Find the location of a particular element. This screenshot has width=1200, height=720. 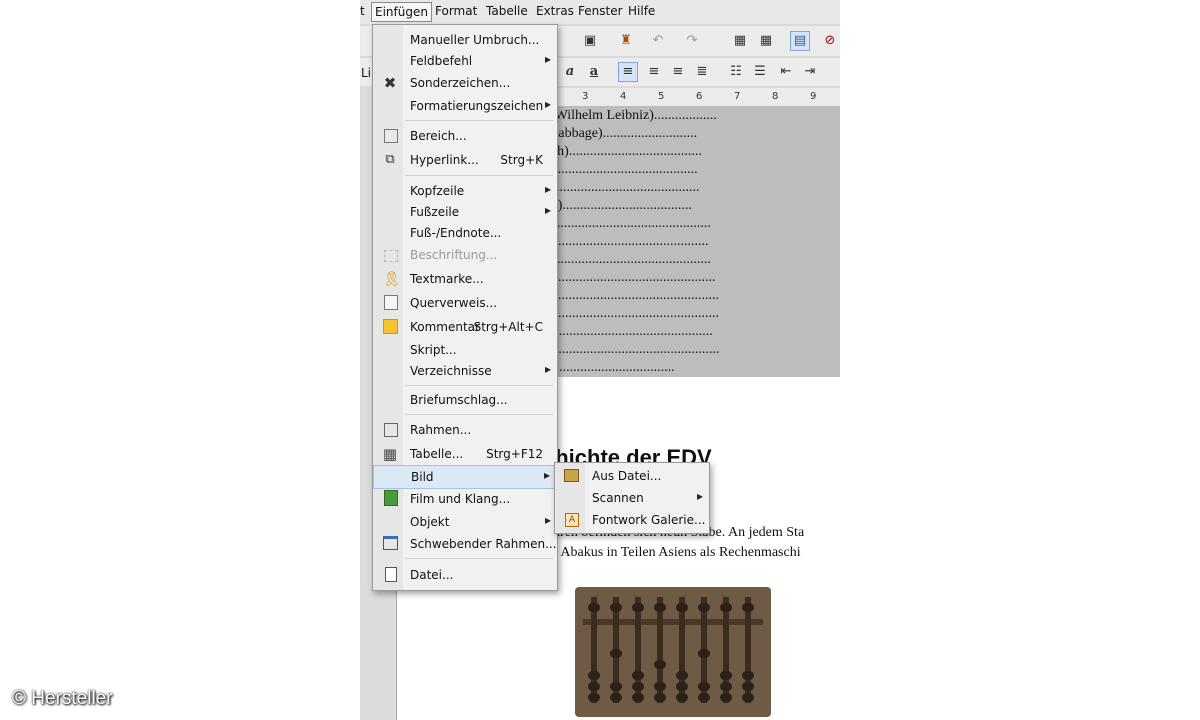

special-char-icon: ✖ is located at coordinates (390, 83).